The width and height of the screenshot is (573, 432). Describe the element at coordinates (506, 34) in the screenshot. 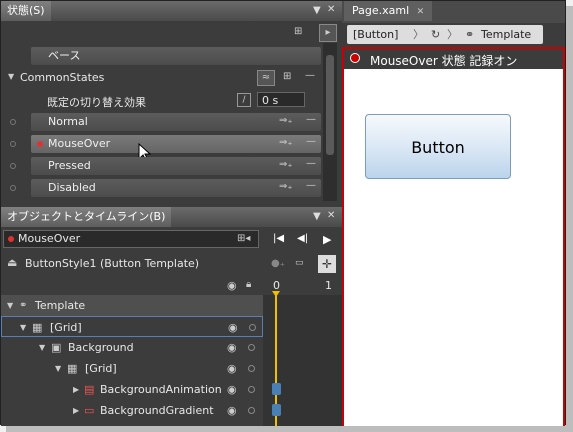

I see `breadcrumb-template: Template` at that location.